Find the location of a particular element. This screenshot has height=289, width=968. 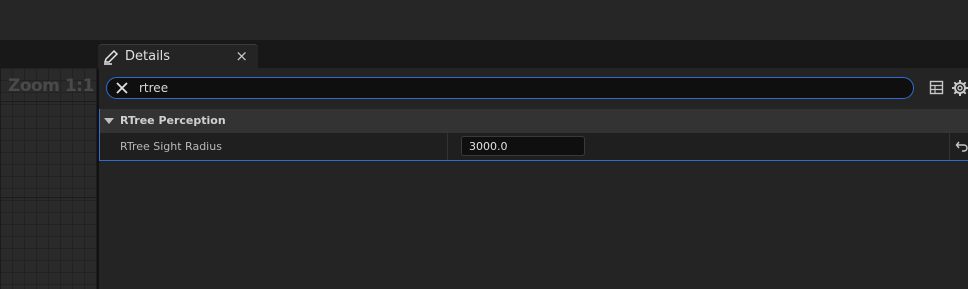

category-label: RTree Perception is located at coordinates (173, 120).